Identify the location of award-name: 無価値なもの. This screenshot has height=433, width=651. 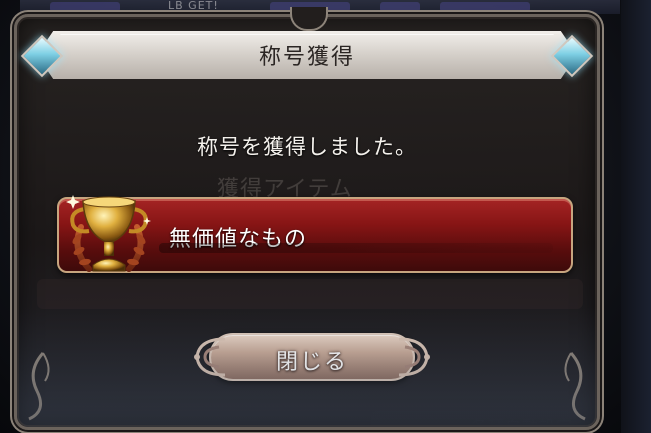
(238, 239).